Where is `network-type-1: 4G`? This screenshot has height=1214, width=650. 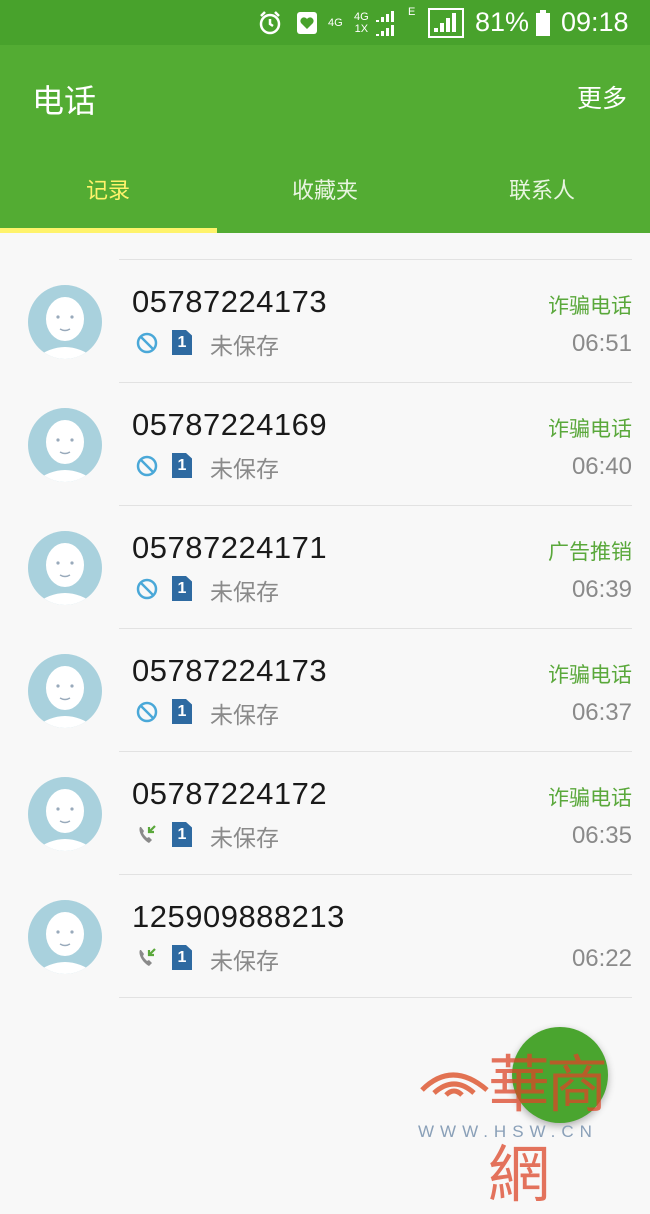
network-type-1: 4G is located at coordinates (335, 22).